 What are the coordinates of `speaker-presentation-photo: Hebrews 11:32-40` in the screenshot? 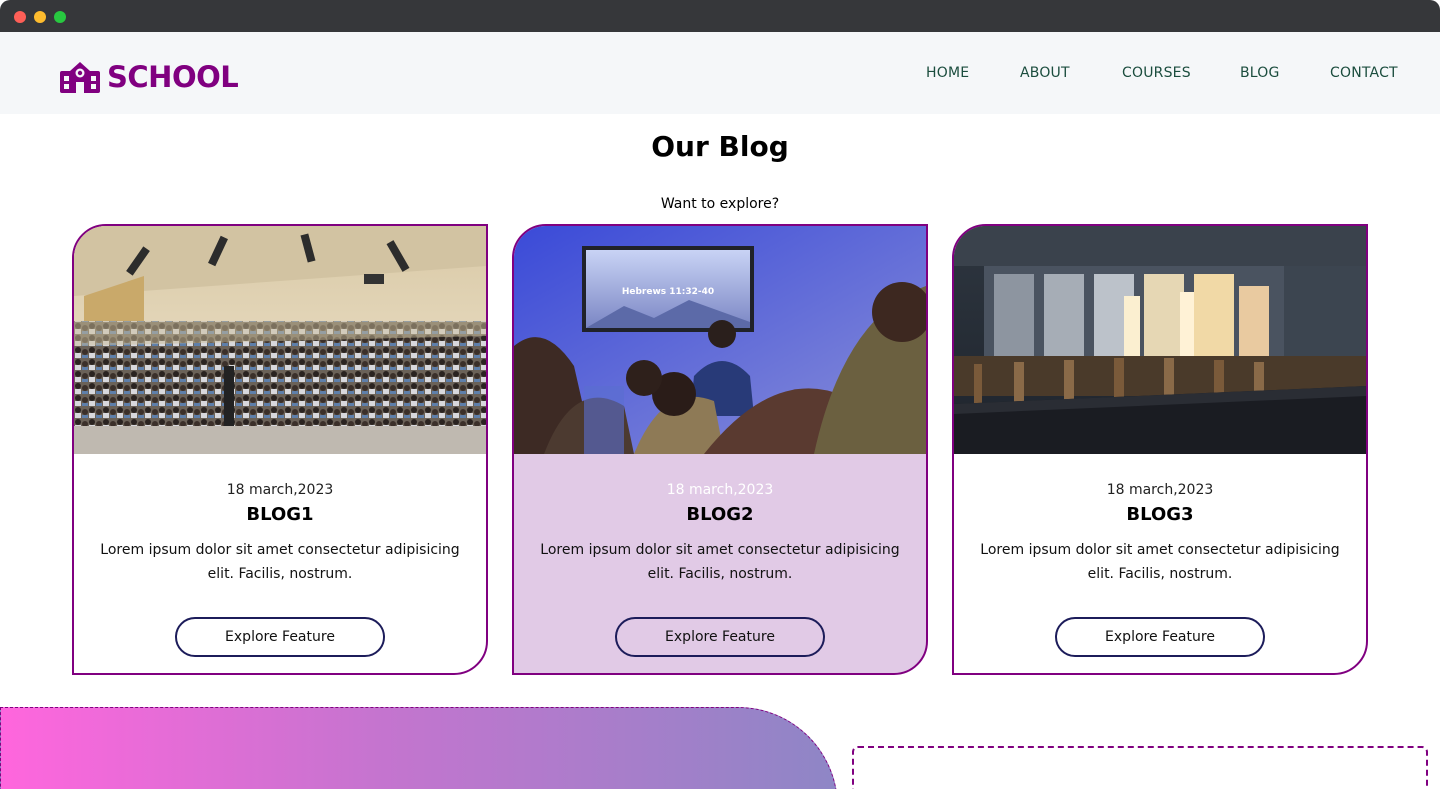 It's located at (720, 340).